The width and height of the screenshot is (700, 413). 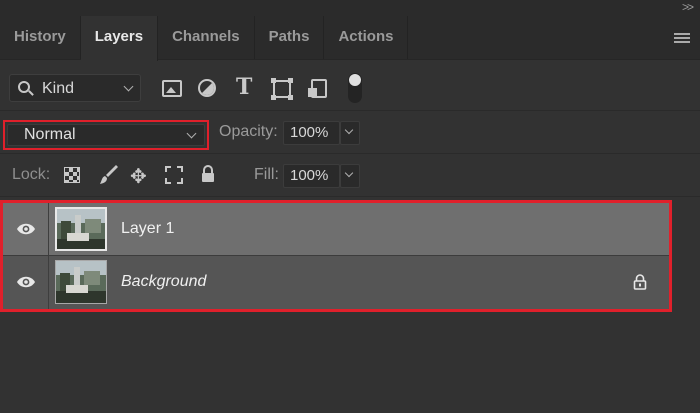 What do you see at coordinates (317, 88) in the screenshot?
I see `smart-object-filter-icon` at bounding box center [317, 88].